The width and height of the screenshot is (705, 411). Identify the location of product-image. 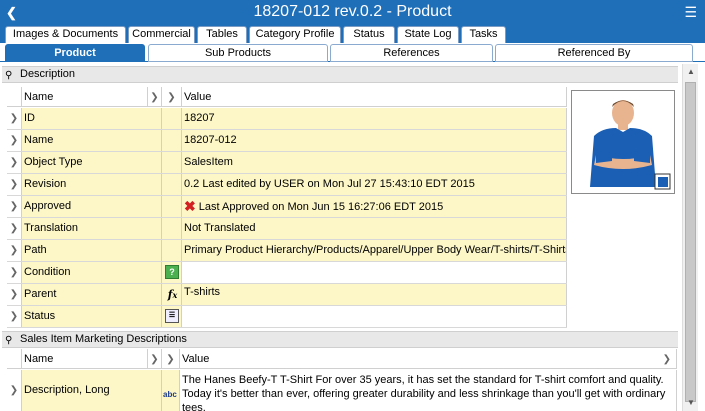
(623, 142).